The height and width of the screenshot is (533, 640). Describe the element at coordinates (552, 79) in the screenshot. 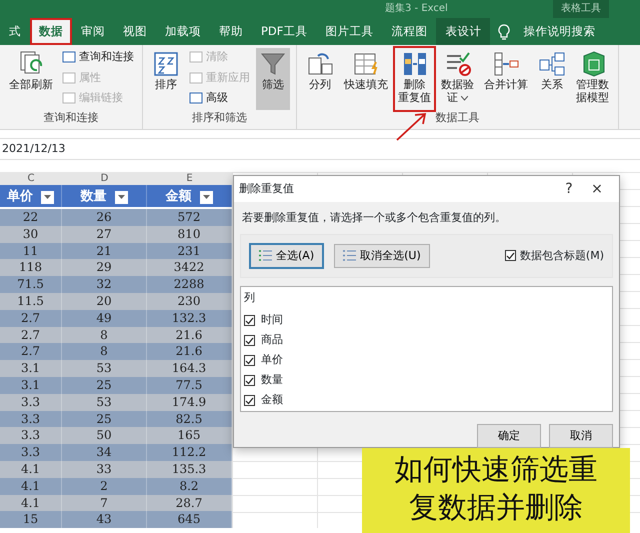

I see `ribbon-button: 关系` at that location.